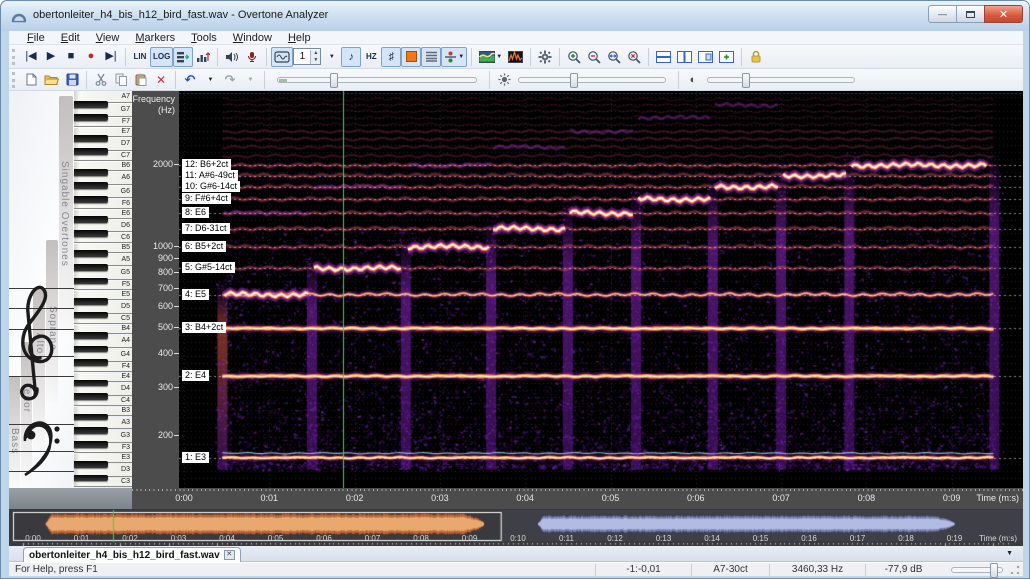 The height and width of the screenshot is (579, 1030). What do you see at coordinates (70, 38) in the screenshot?
I see `menu-edit: Edit` at bounding box center [70, 38].